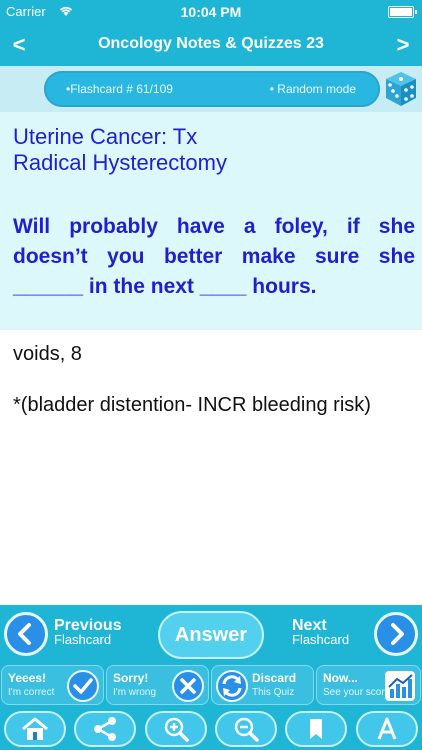 This screenshot has width=422, height=750. What do you see at coordinates (401, 89) in the screenshot?
I see `dice-icon` at bounding box center [401, 89].